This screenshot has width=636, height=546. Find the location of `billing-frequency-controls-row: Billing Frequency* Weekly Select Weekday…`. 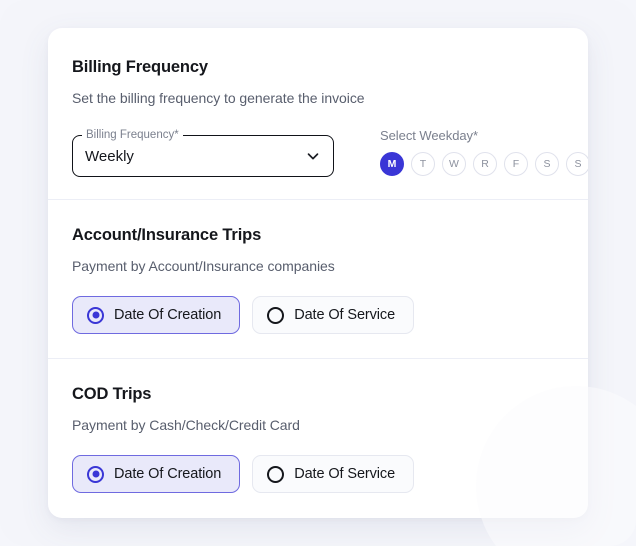

billing-frequency-controls-row: Billing Frequency* Weekly Select Weekday… is located at coordinates (330, 152).